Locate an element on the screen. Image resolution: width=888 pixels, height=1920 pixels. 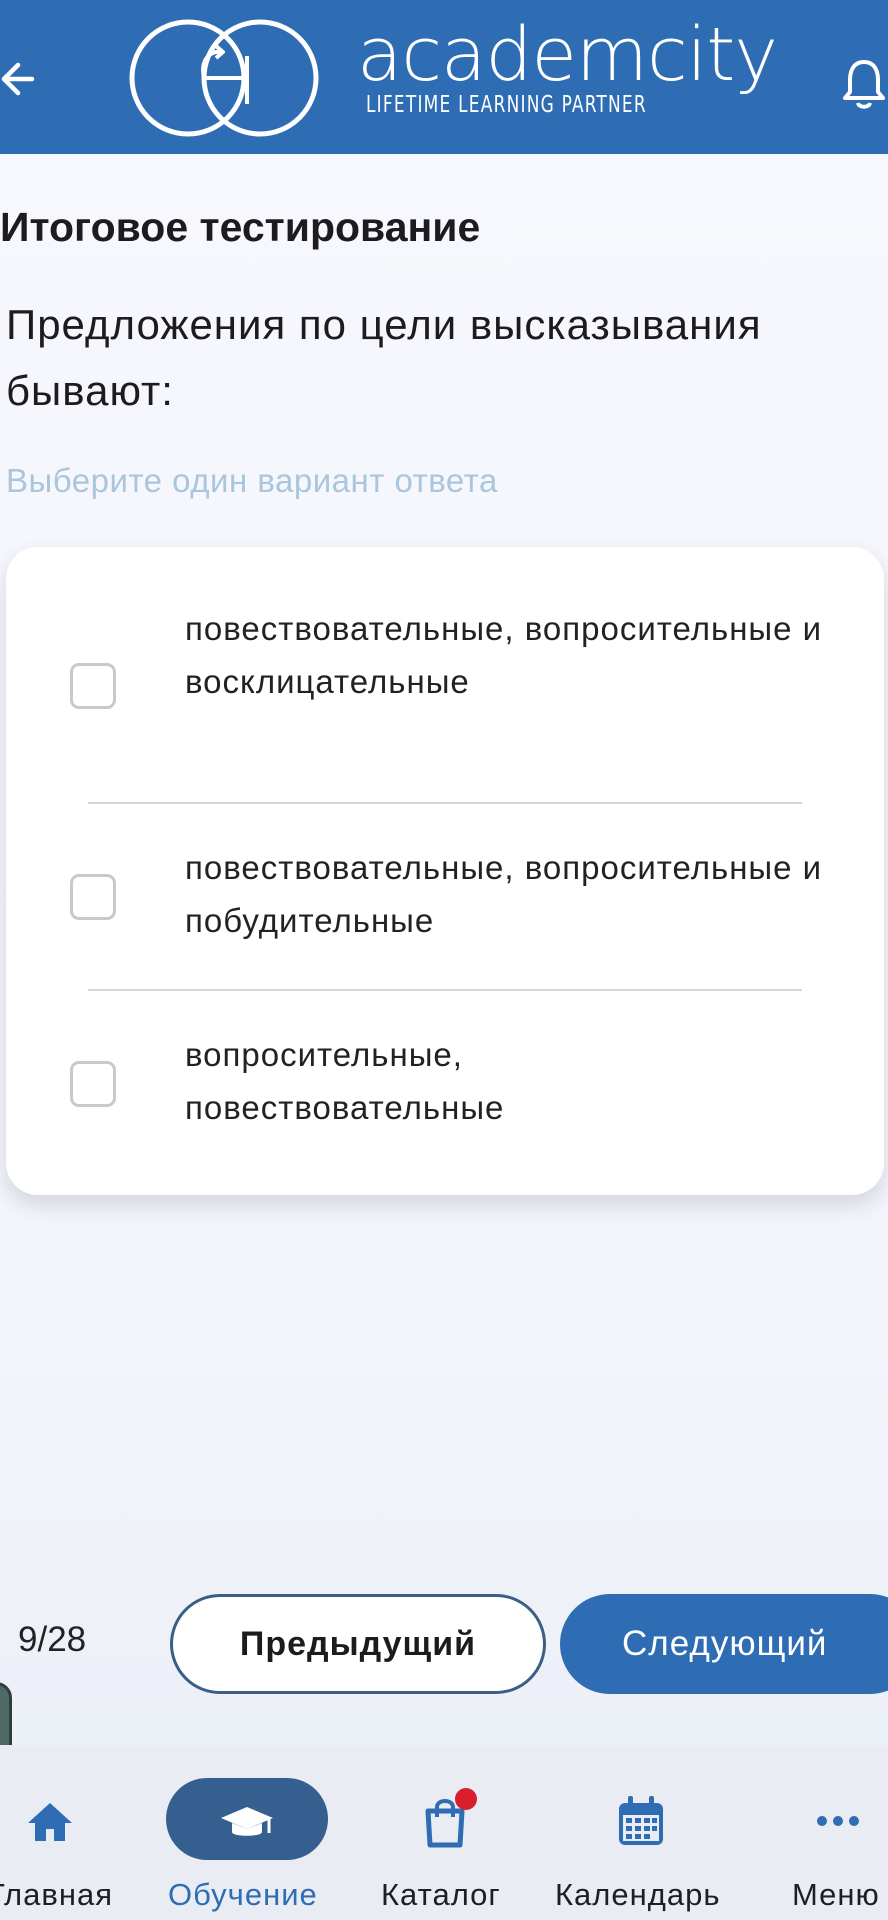
answer-hint: Выберите один вариант ответа is located at coordinates (252, 480).